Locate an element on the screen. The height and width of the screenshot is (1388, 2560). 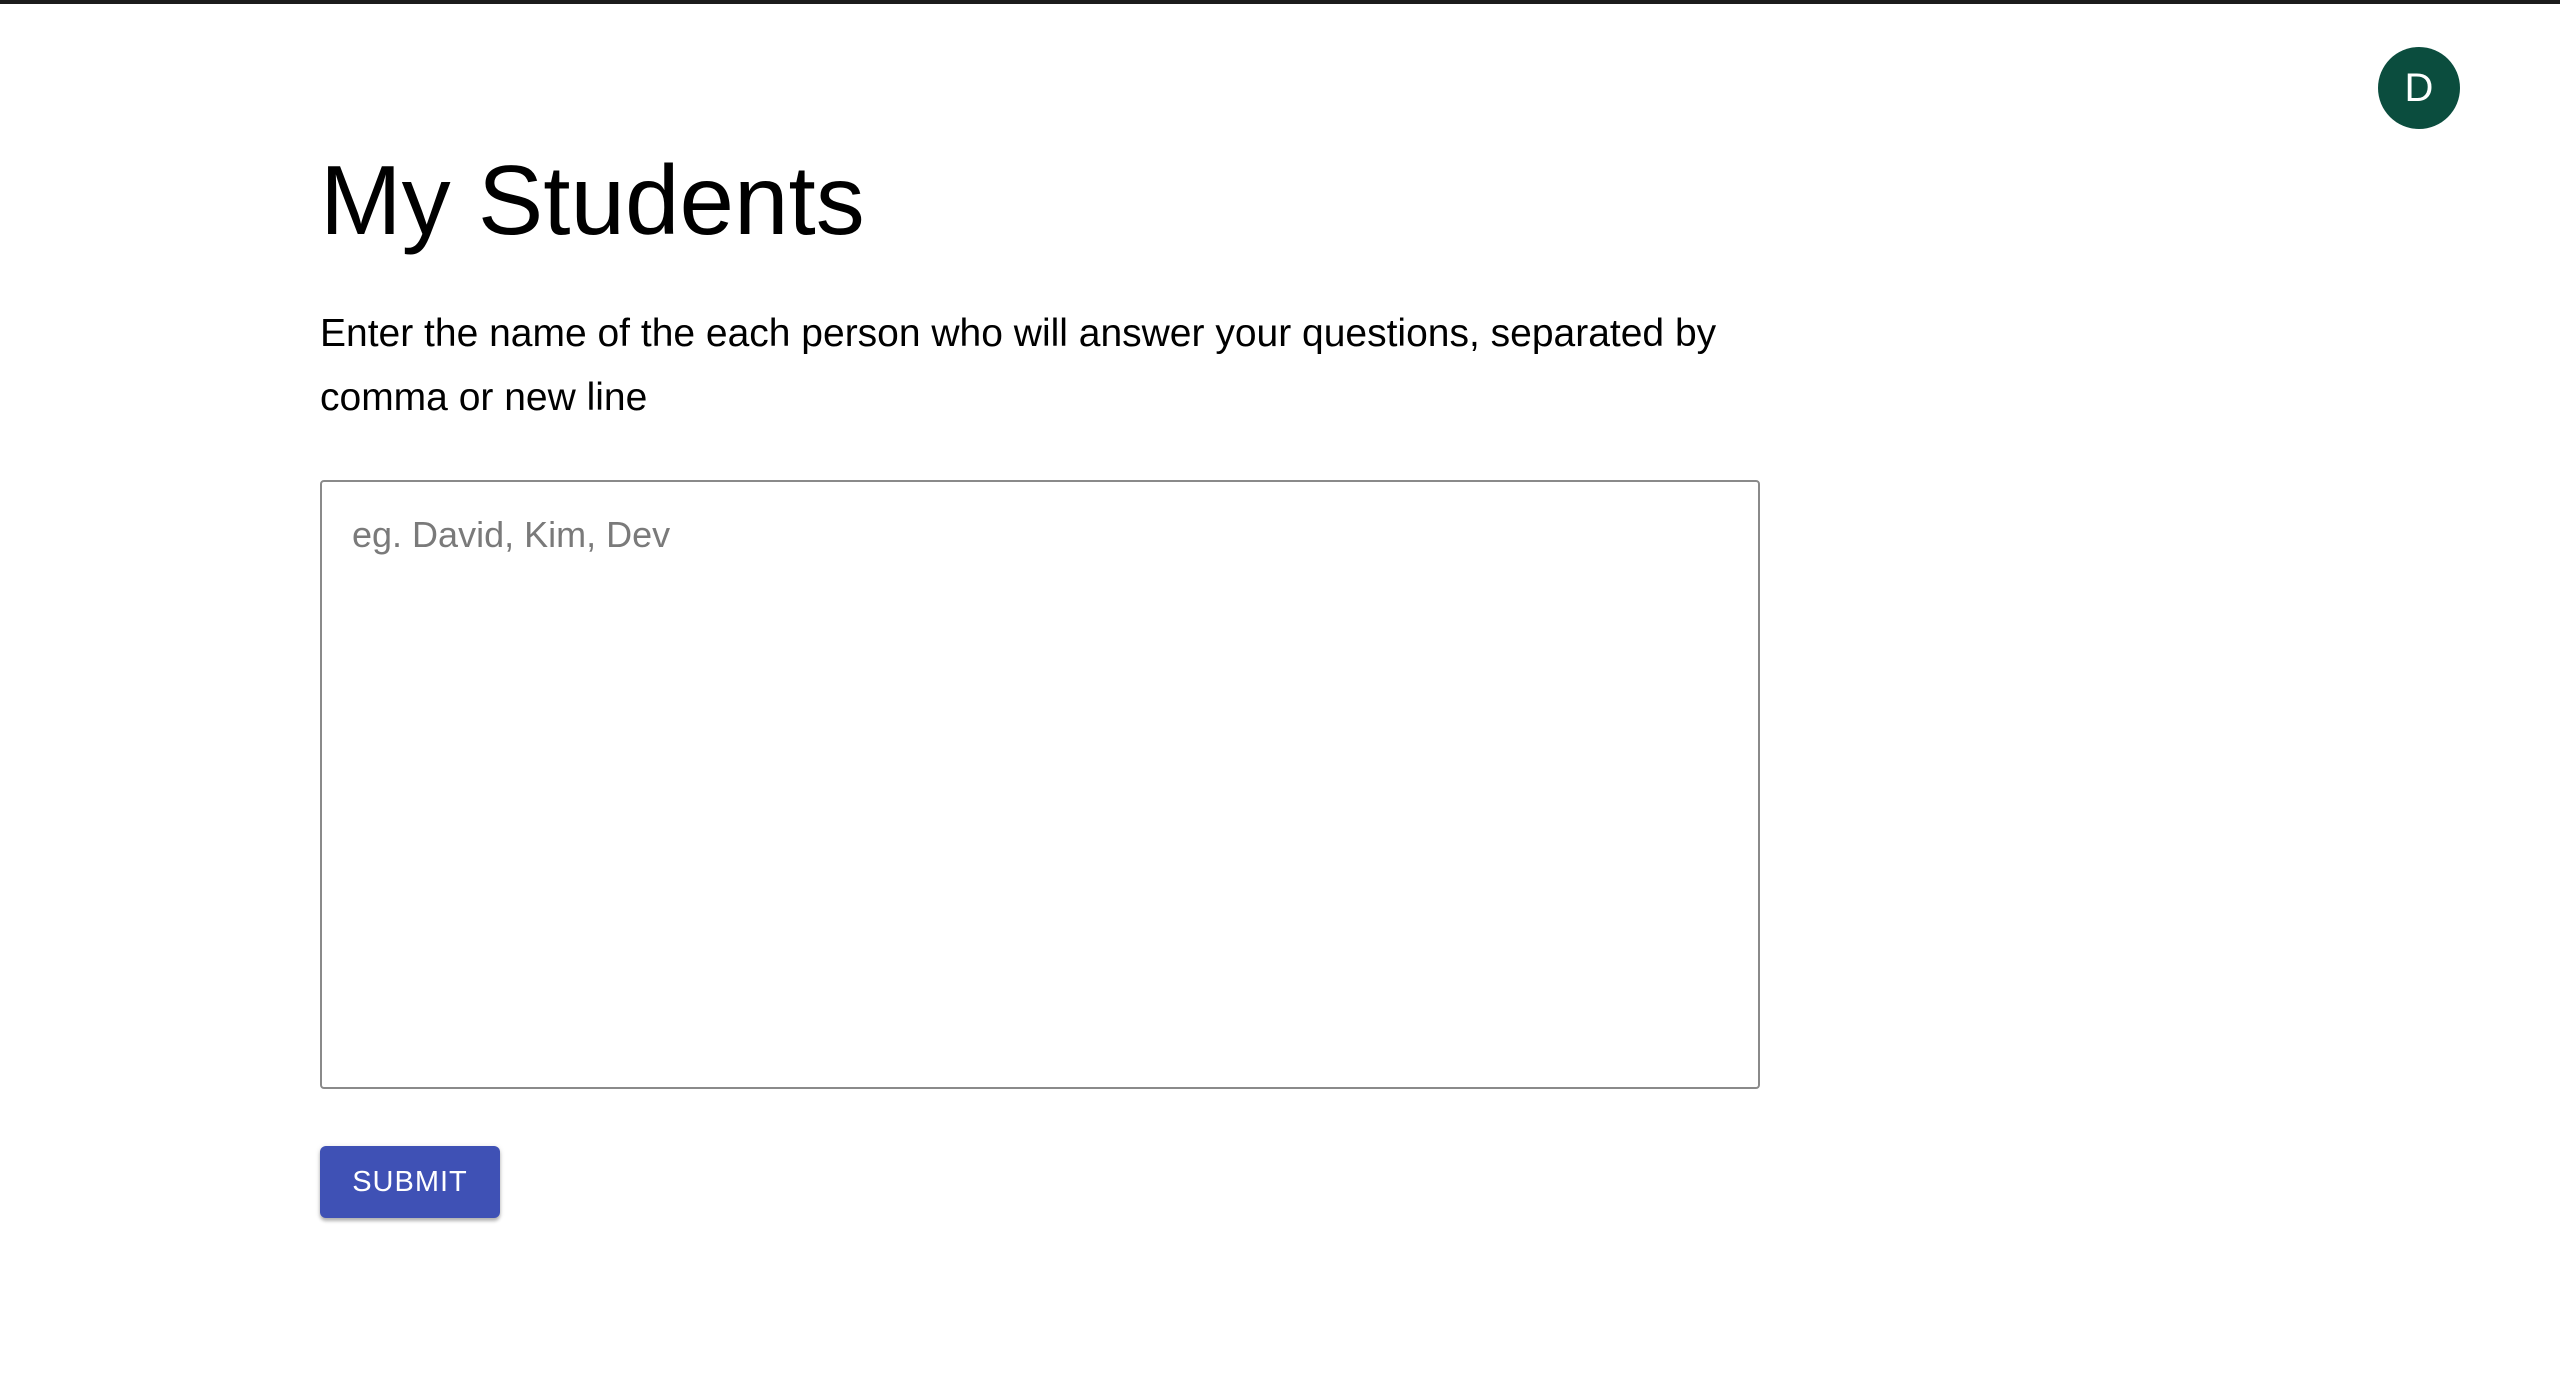
page-title: My Students is located at coordinates (592, 200).